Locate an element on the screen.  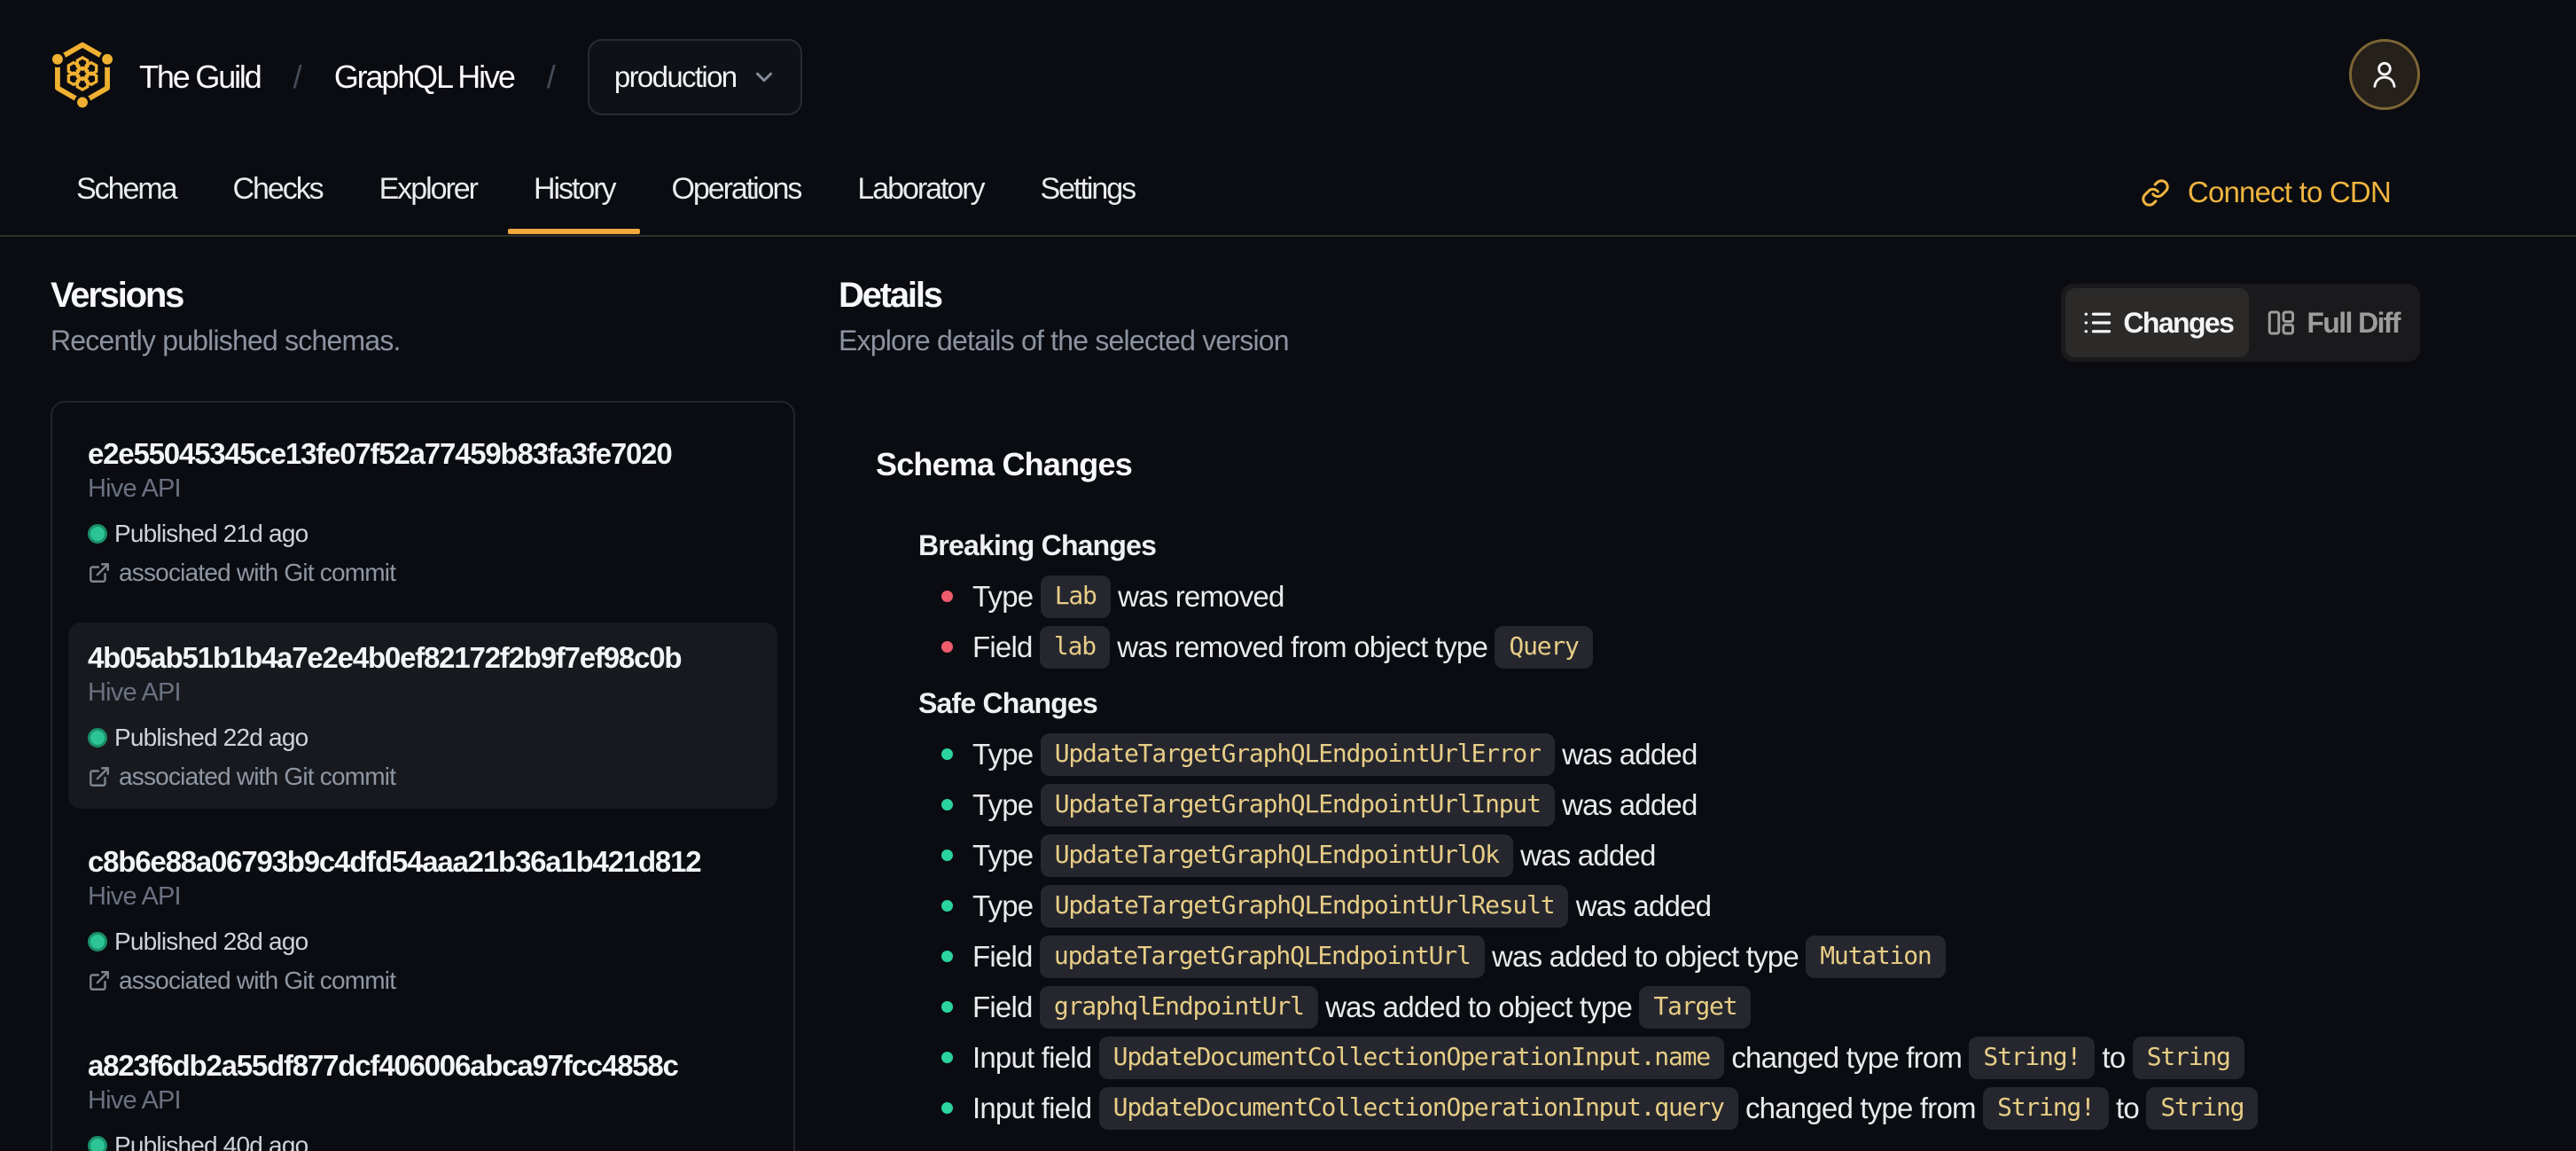
code-badge: UpdateTargetGraphQLEndpointUrlResult is located at coordinates (1304, 906).